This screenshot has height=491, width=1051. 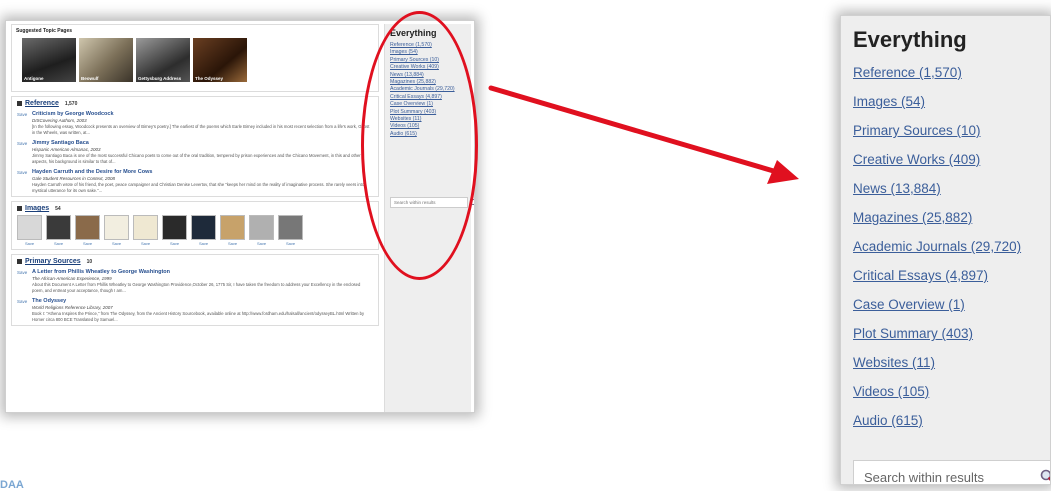 What do you see at coordinates (951, 101) in the screenshot?
I see `zoom-facet-link-images: Images (54)` at bounding box center [951, 101].